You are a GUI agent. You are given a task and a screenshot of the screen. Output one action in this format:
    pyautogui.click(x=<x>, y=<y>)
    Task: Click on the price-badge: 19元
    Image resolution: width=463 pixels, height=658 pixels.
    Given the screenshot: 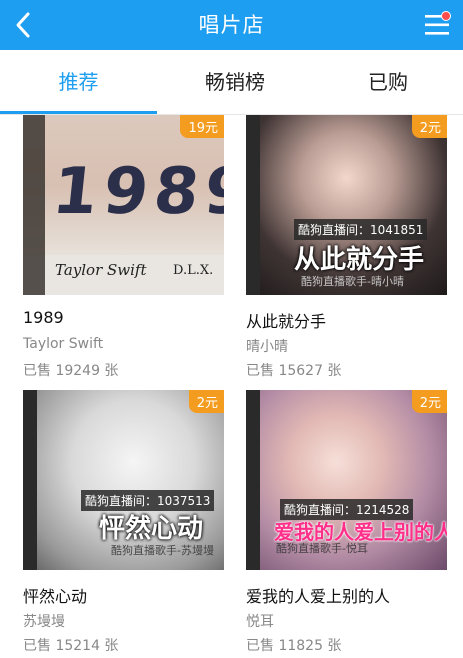 What is the action you would take?
    pyautogui.click(x=202, y=126)
    